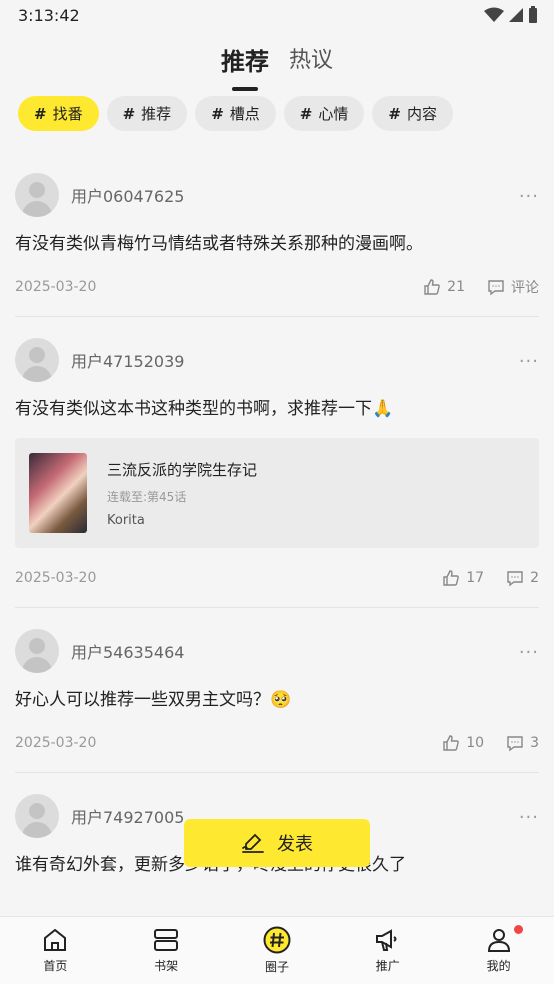 Image resolution: width=554 pixels, height=984 pixels. What do you see at coordinates (55, 939) in the screenshot?
I see `home-icon` at bounding box center [55, 939].